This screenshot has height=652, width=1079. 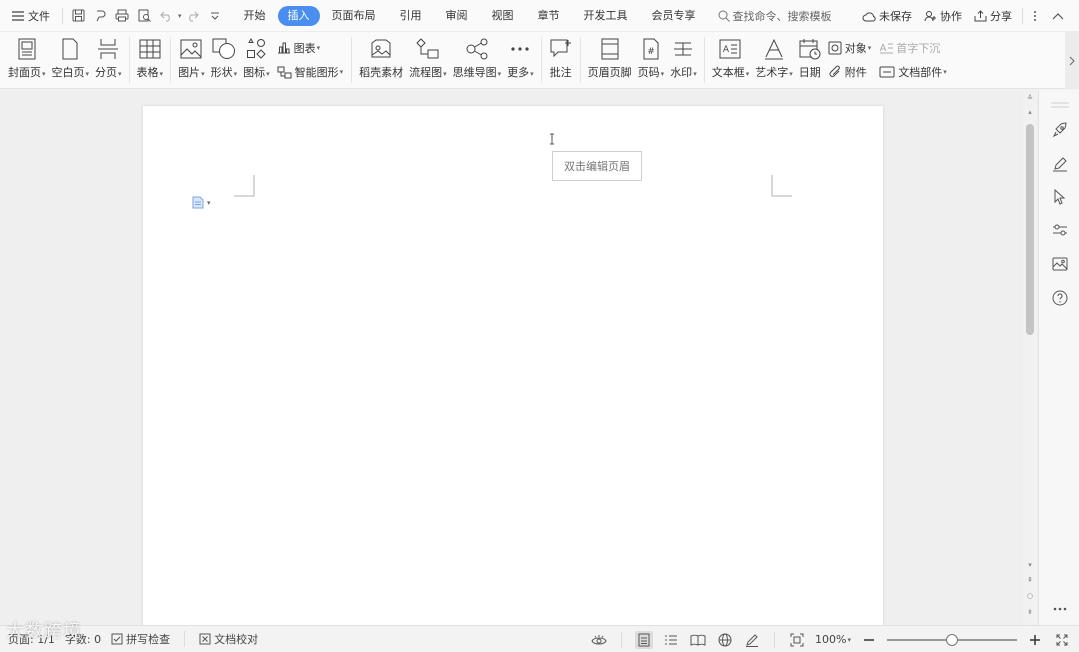 I want to click on smartart-icon, so click(x=284, y=72).